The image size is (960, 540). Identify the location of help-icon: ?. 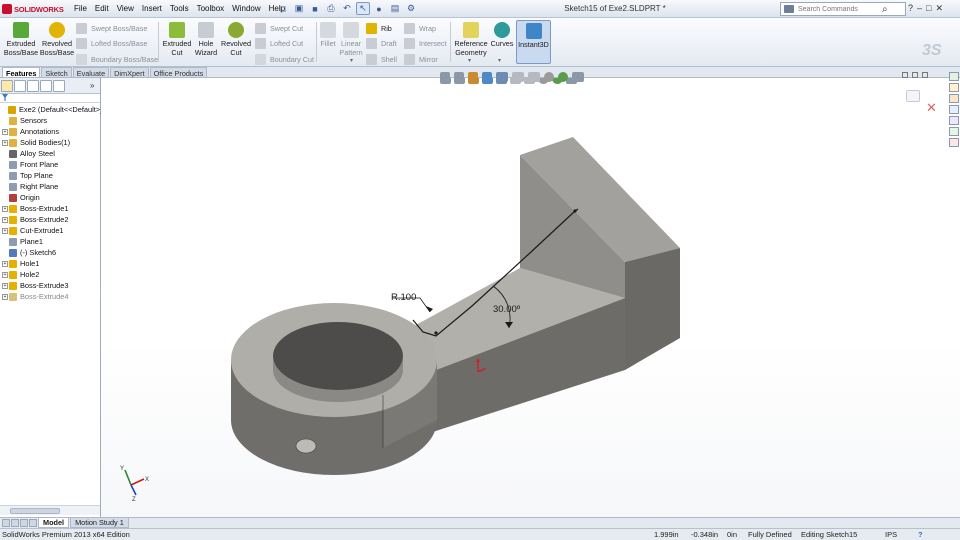
(910, 8).